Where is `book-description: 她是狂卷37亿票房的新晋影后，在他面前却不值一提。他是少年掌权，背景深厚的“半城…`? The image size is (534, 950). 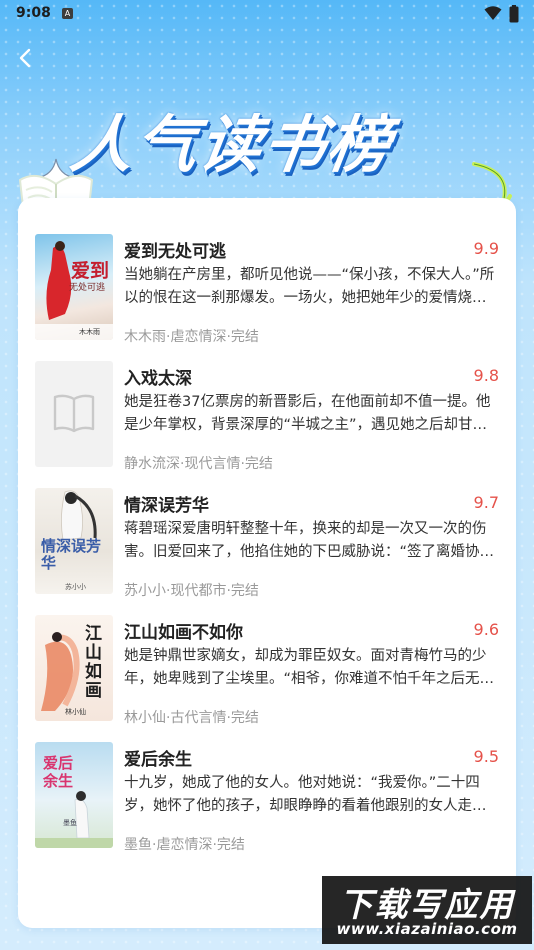
book-description: 她是狂卷37亿票房的新晋影后，在他面前却不值一提。他是少年掌权，背景深厚的“半城… is located at coordinates (307, 413).